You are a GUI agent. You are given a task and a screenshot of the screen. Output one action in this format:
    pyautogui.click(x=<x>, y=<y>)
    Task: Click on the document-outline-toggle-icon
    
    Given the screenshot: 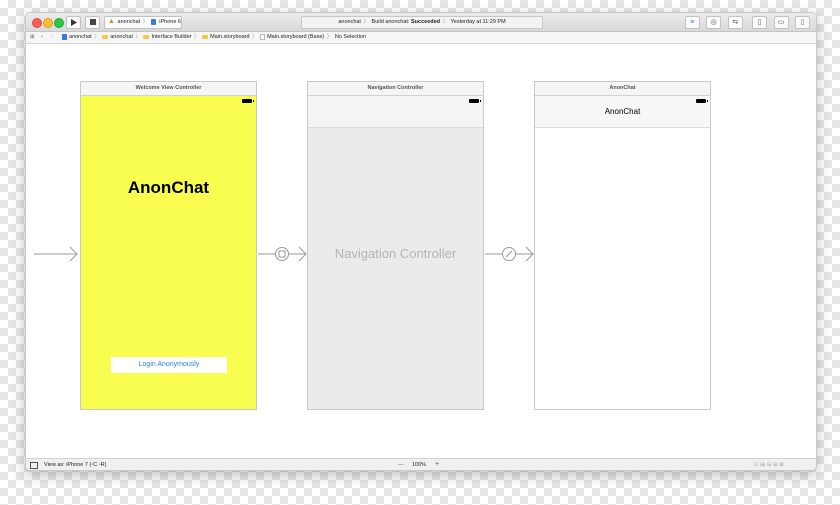 What is the action you would take?
    pyautogui.click(x=34, y=465)
    